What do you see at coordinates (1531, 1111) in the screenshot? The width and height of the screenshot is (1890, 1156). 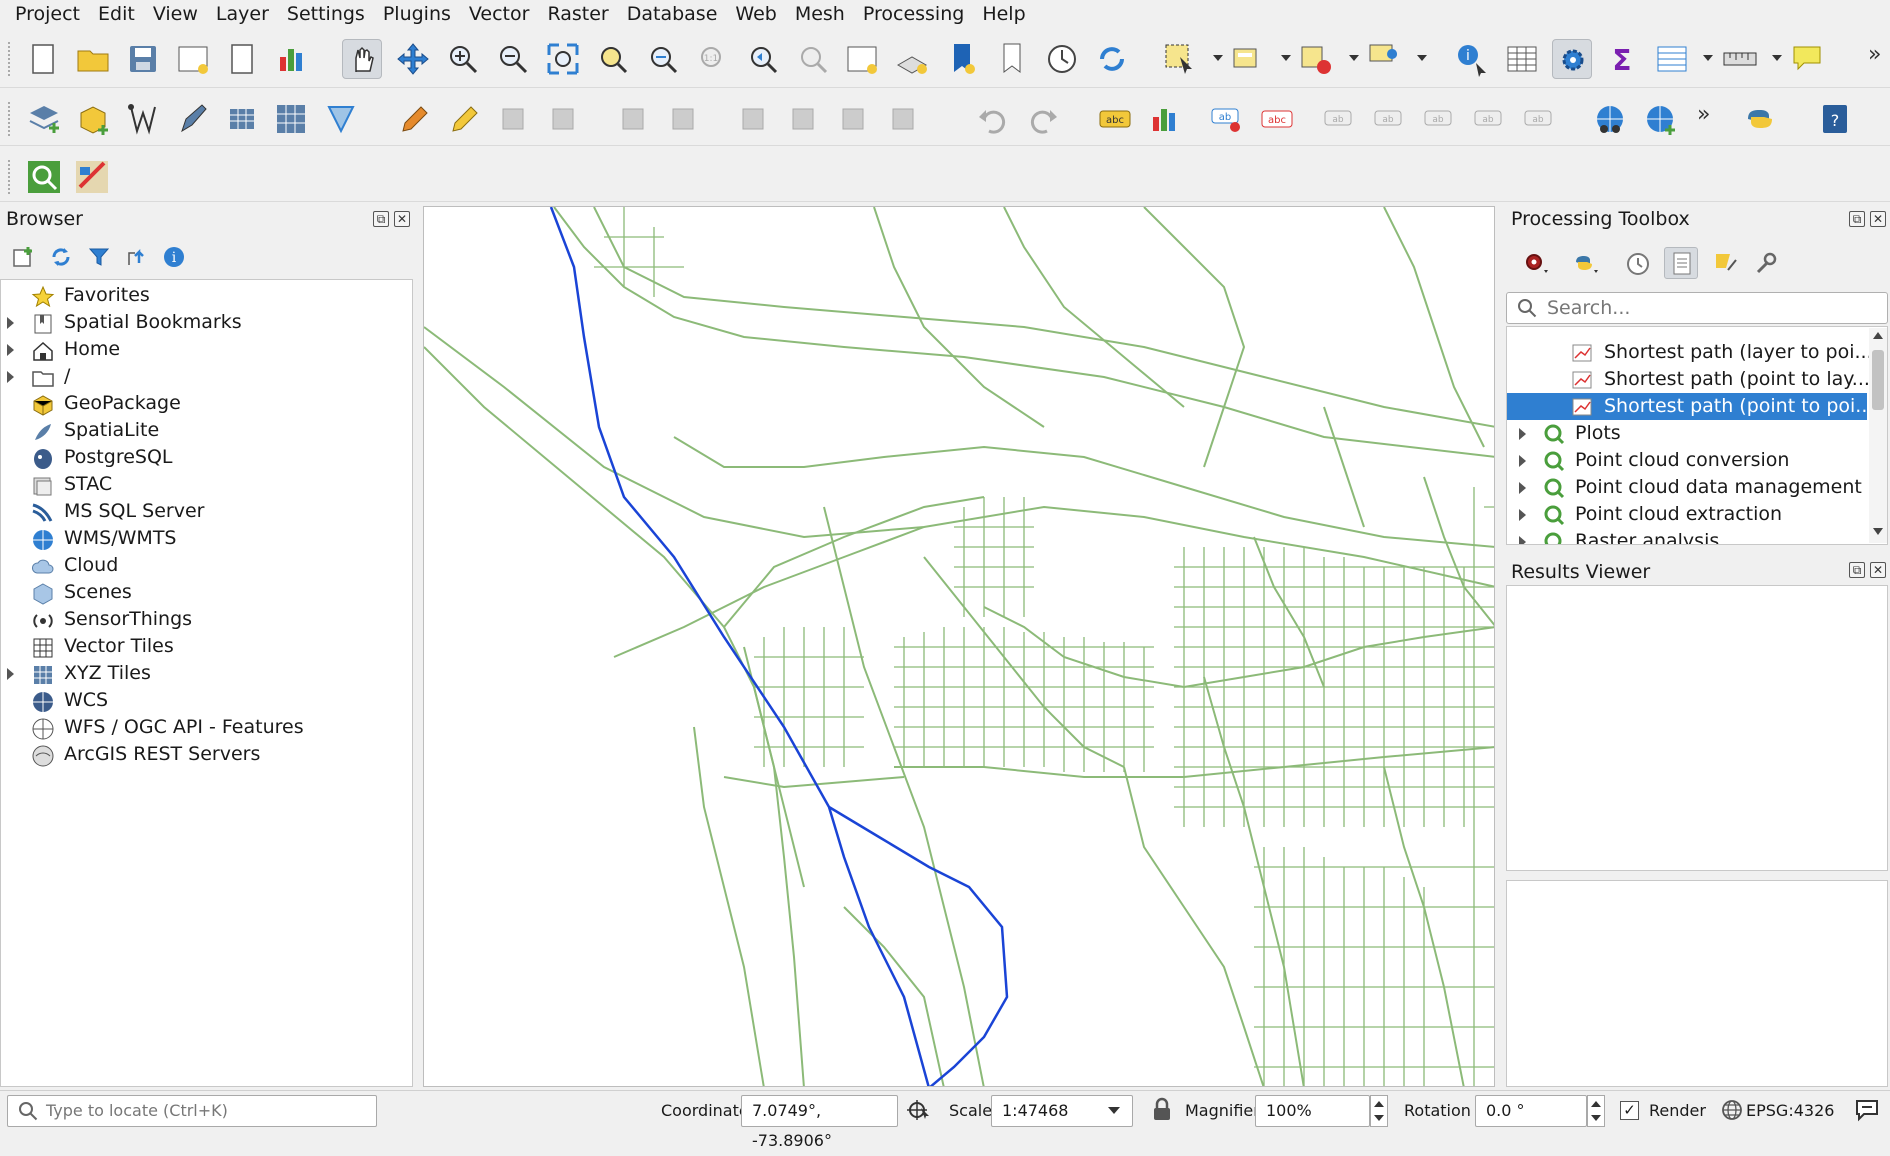 I see `rotation-field: 0.0 °` at bounding box center [1531, 1111].